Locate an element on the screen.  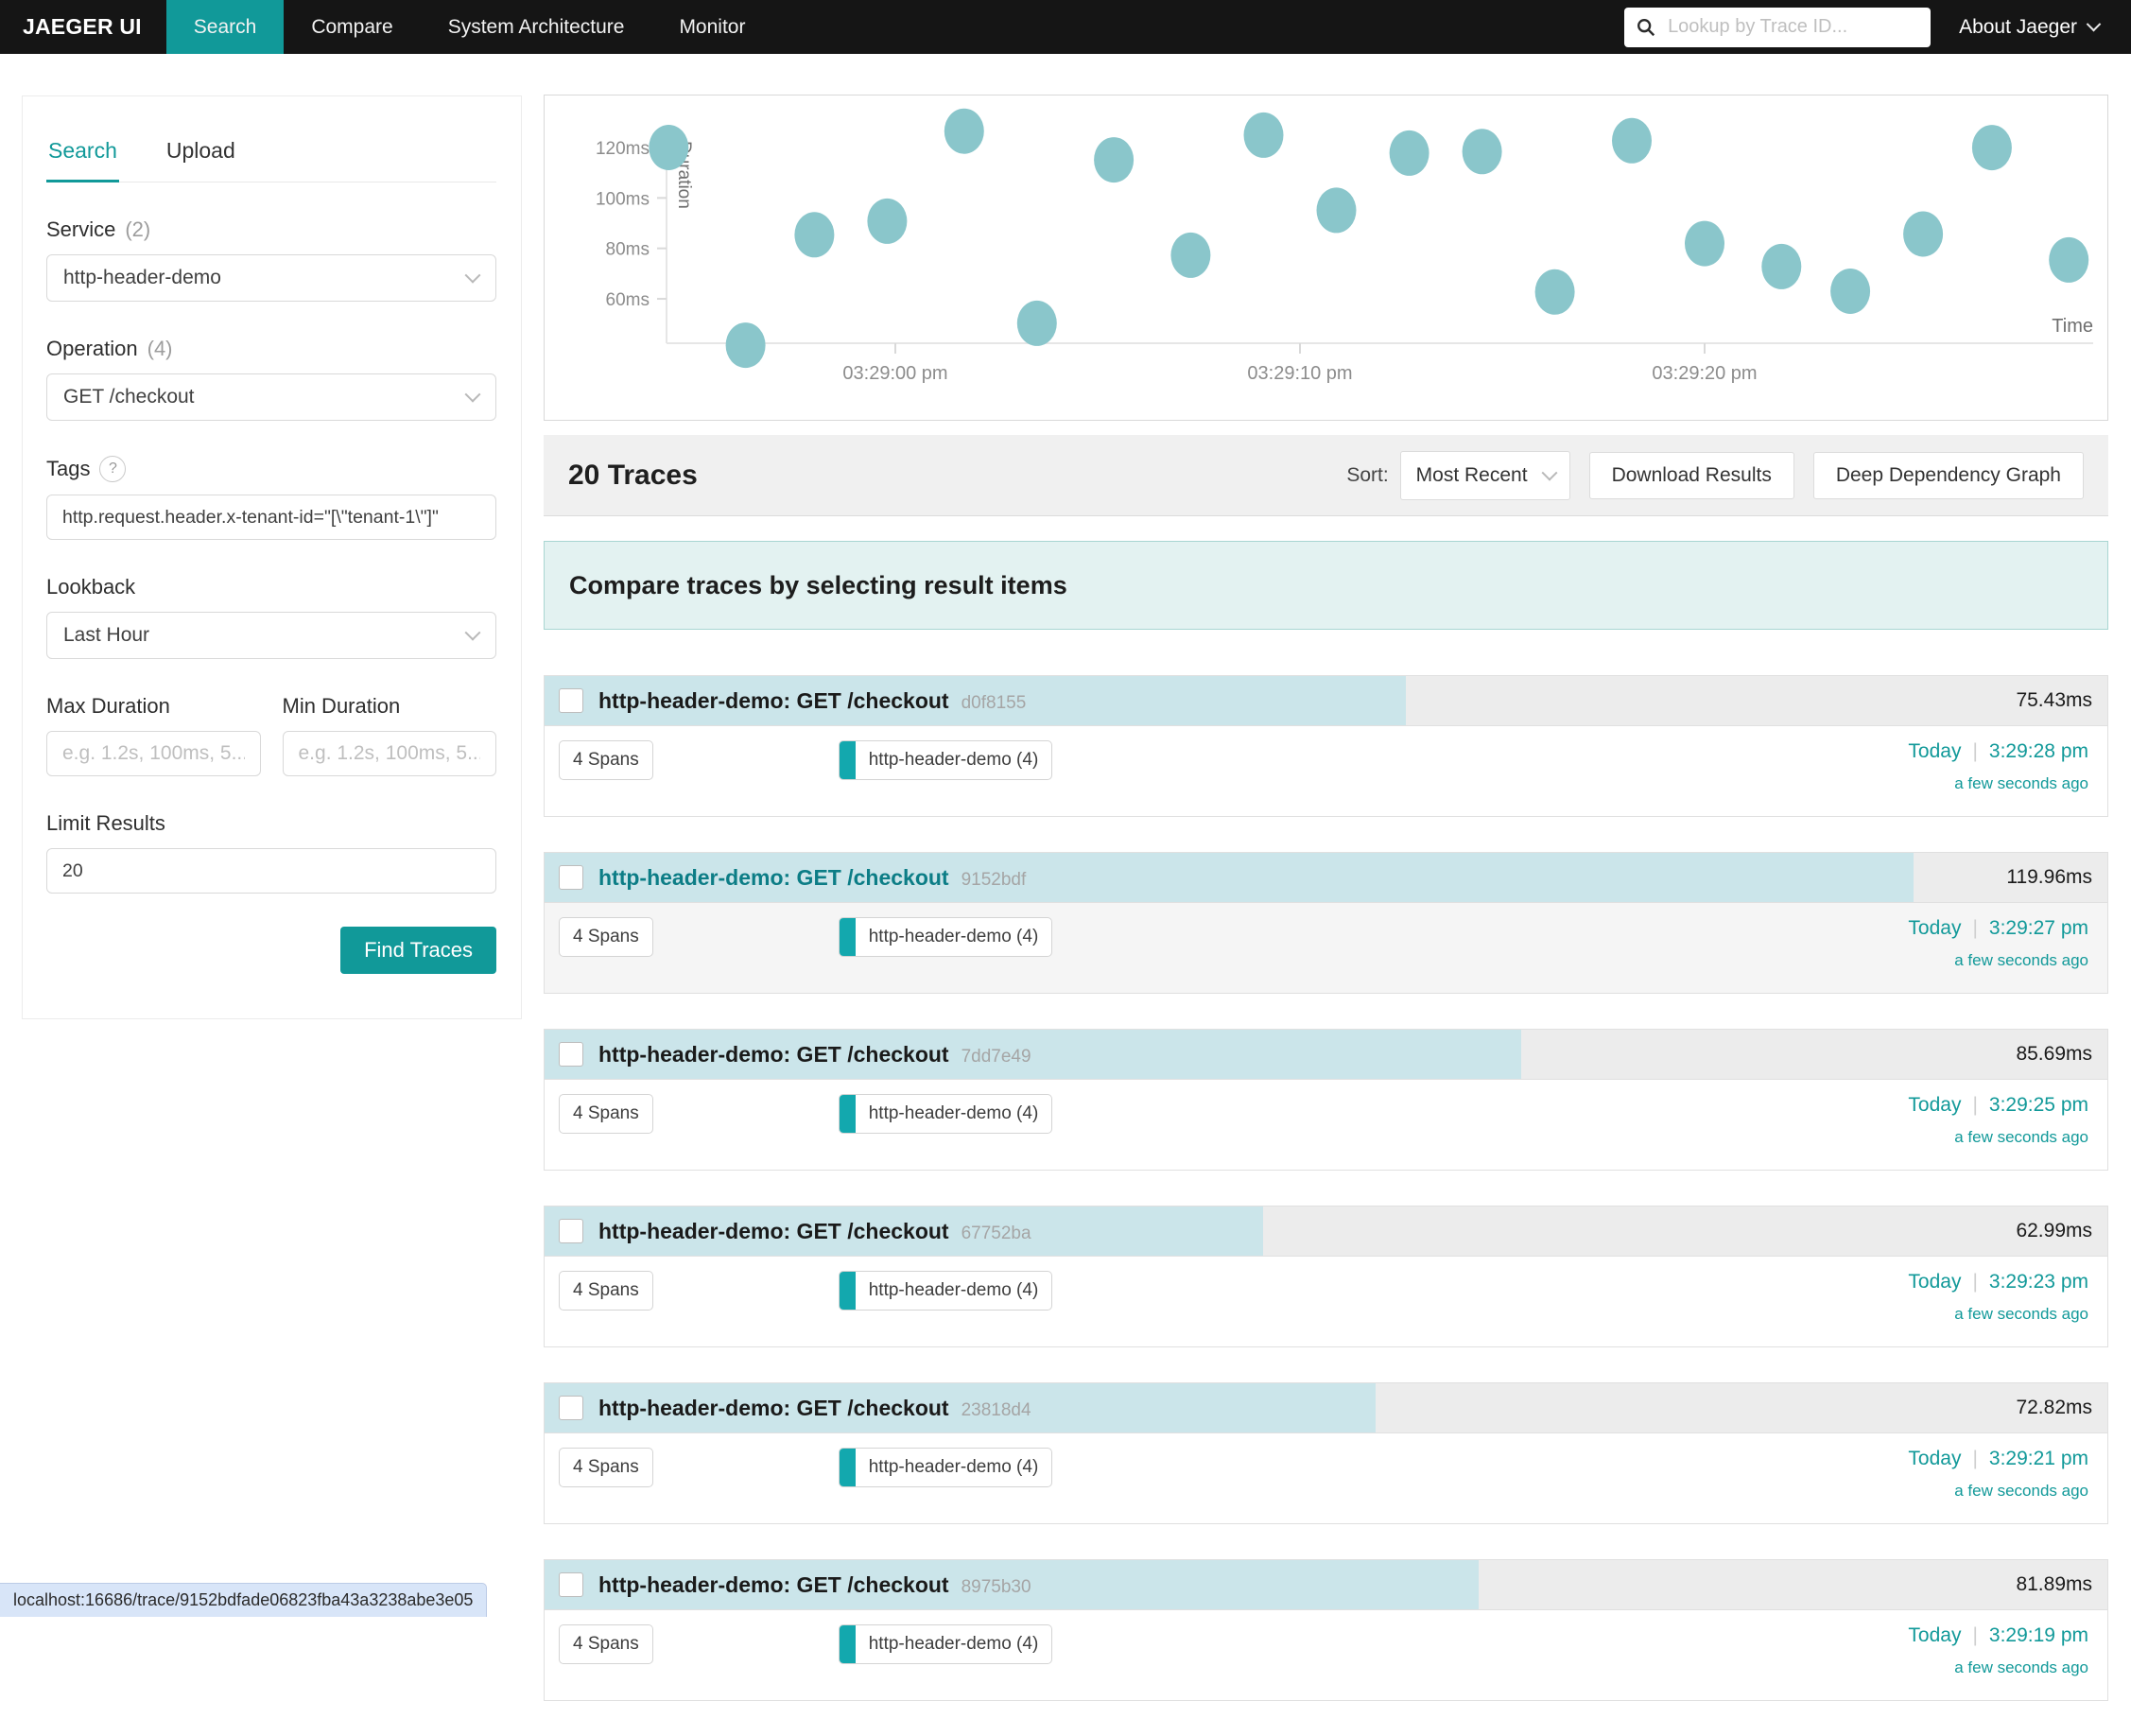
trace-time: 3:29:21 pm is located at coordinates (2038, 1459).